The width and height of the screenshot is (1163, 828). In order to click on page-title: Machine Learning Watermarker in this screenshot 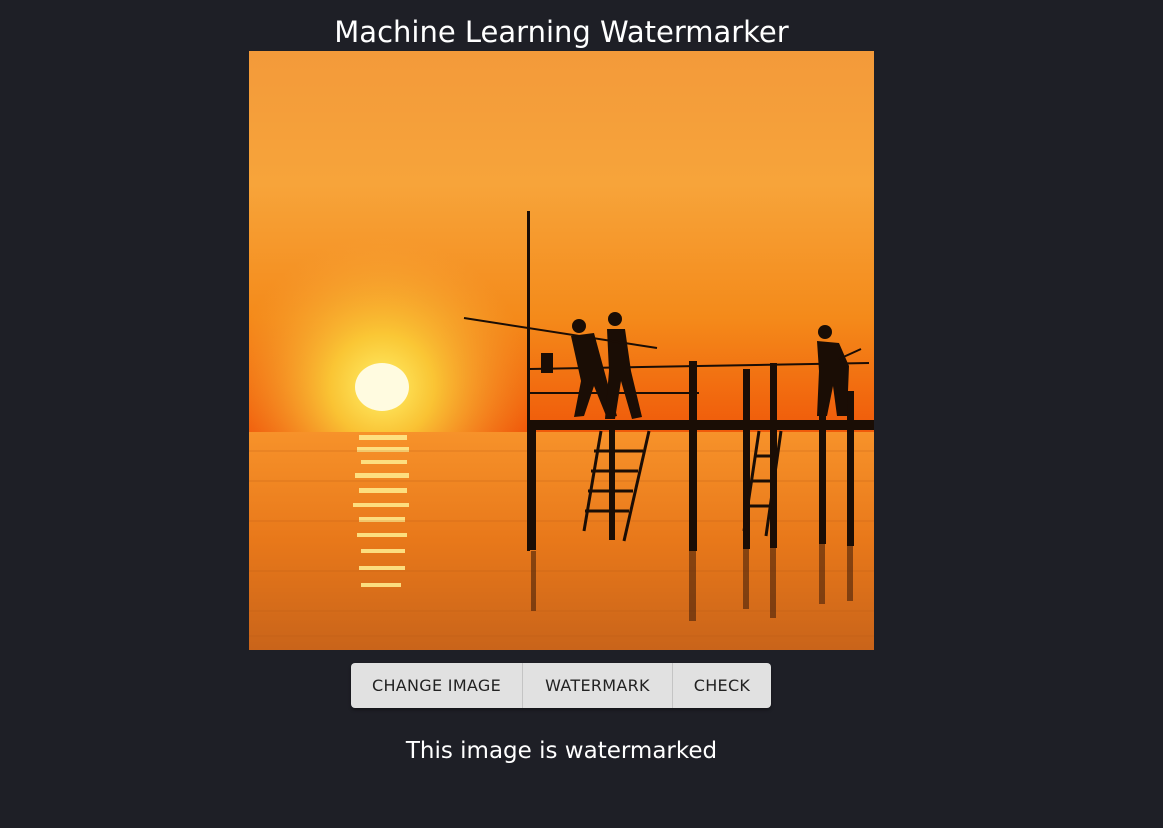, I will do `click(561, 32)`.